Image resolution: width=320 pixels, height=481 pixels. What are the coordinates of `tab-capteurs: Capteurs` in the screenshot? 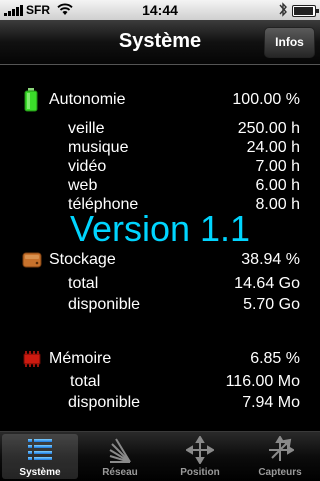 It's located at (280, 456).